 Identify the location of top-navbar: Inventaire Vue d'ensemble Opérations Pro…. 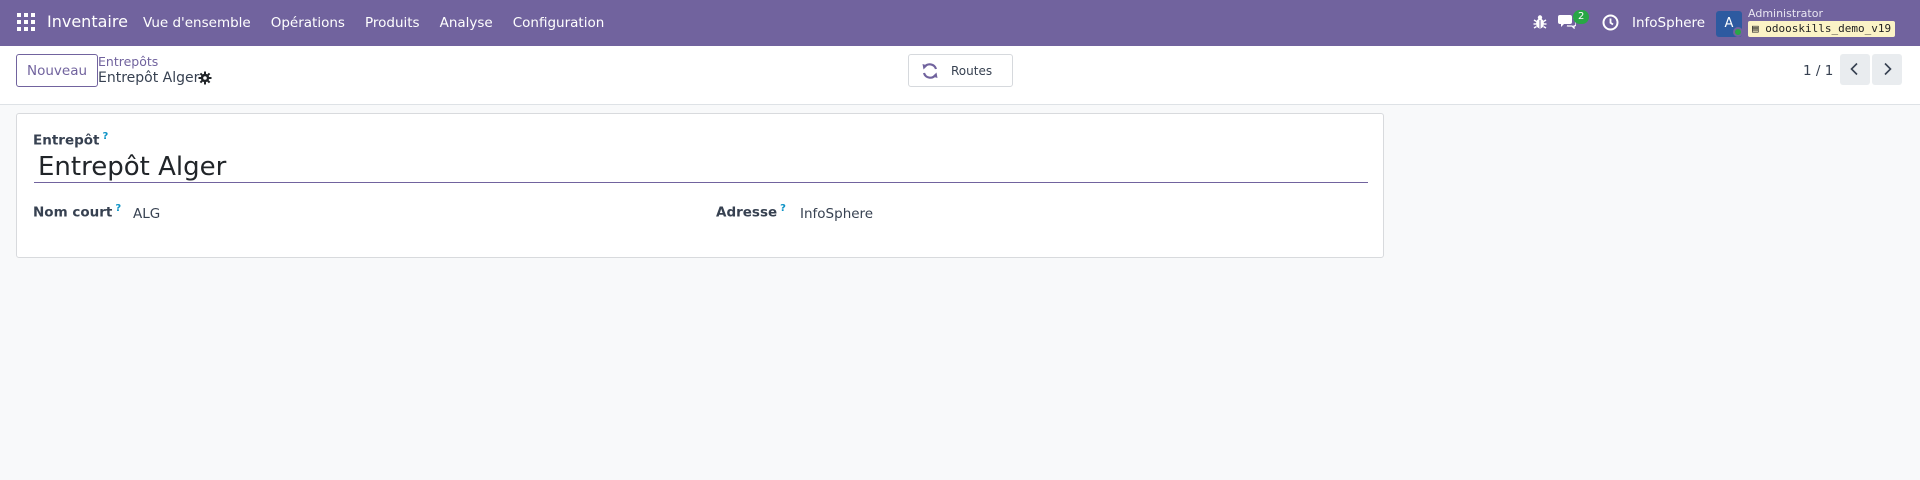
(960, 23).